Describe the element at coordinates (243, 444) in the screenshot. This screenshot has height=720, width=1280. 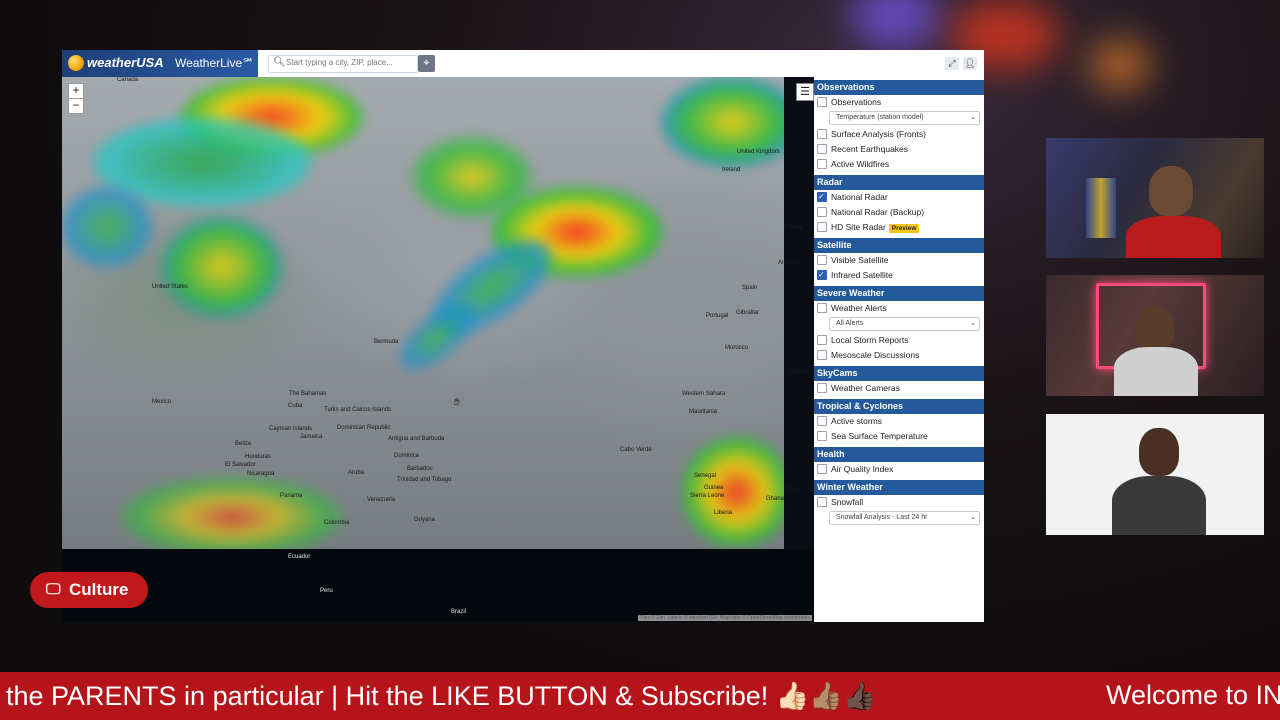
I see `map-label: Belize` at that location.